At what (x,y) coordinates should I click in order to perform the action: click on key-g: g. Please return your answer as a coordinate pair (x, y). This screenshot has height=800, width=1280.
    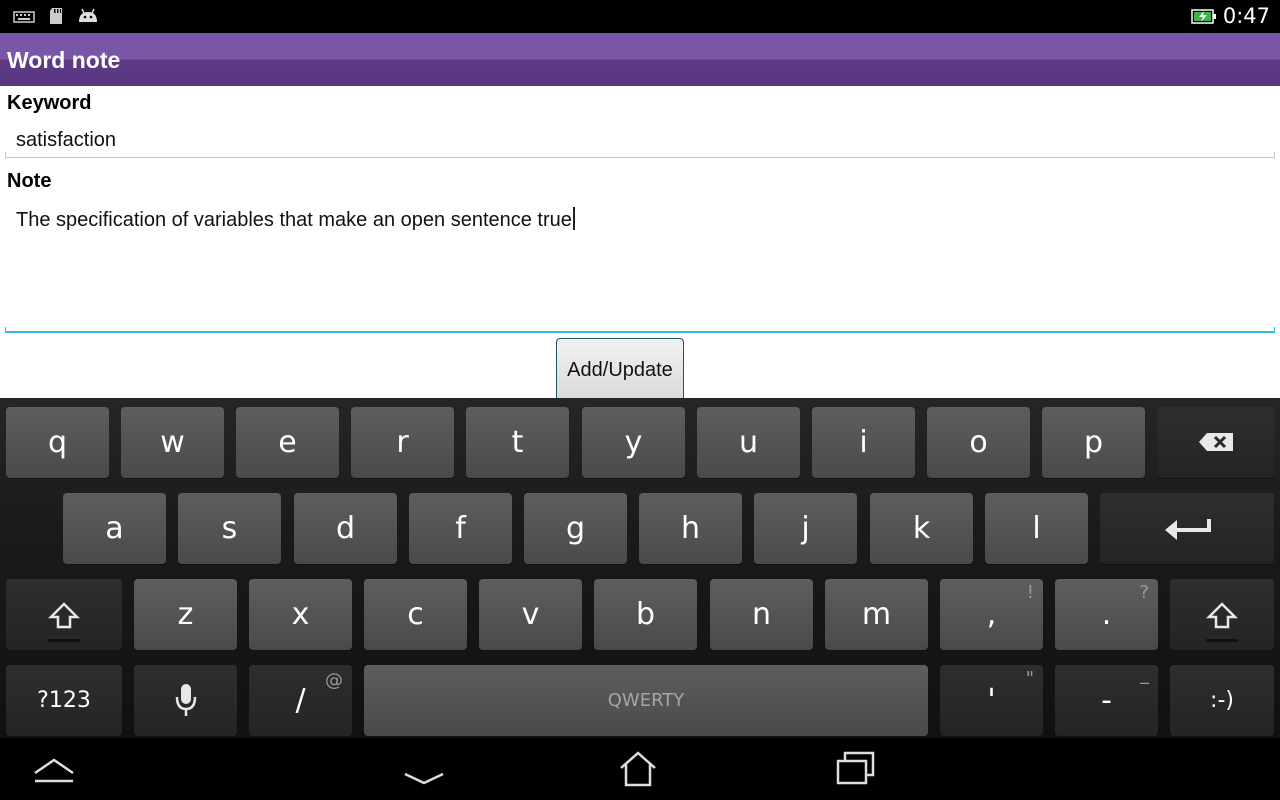
    Looking at the image, I should click on (575, 528).